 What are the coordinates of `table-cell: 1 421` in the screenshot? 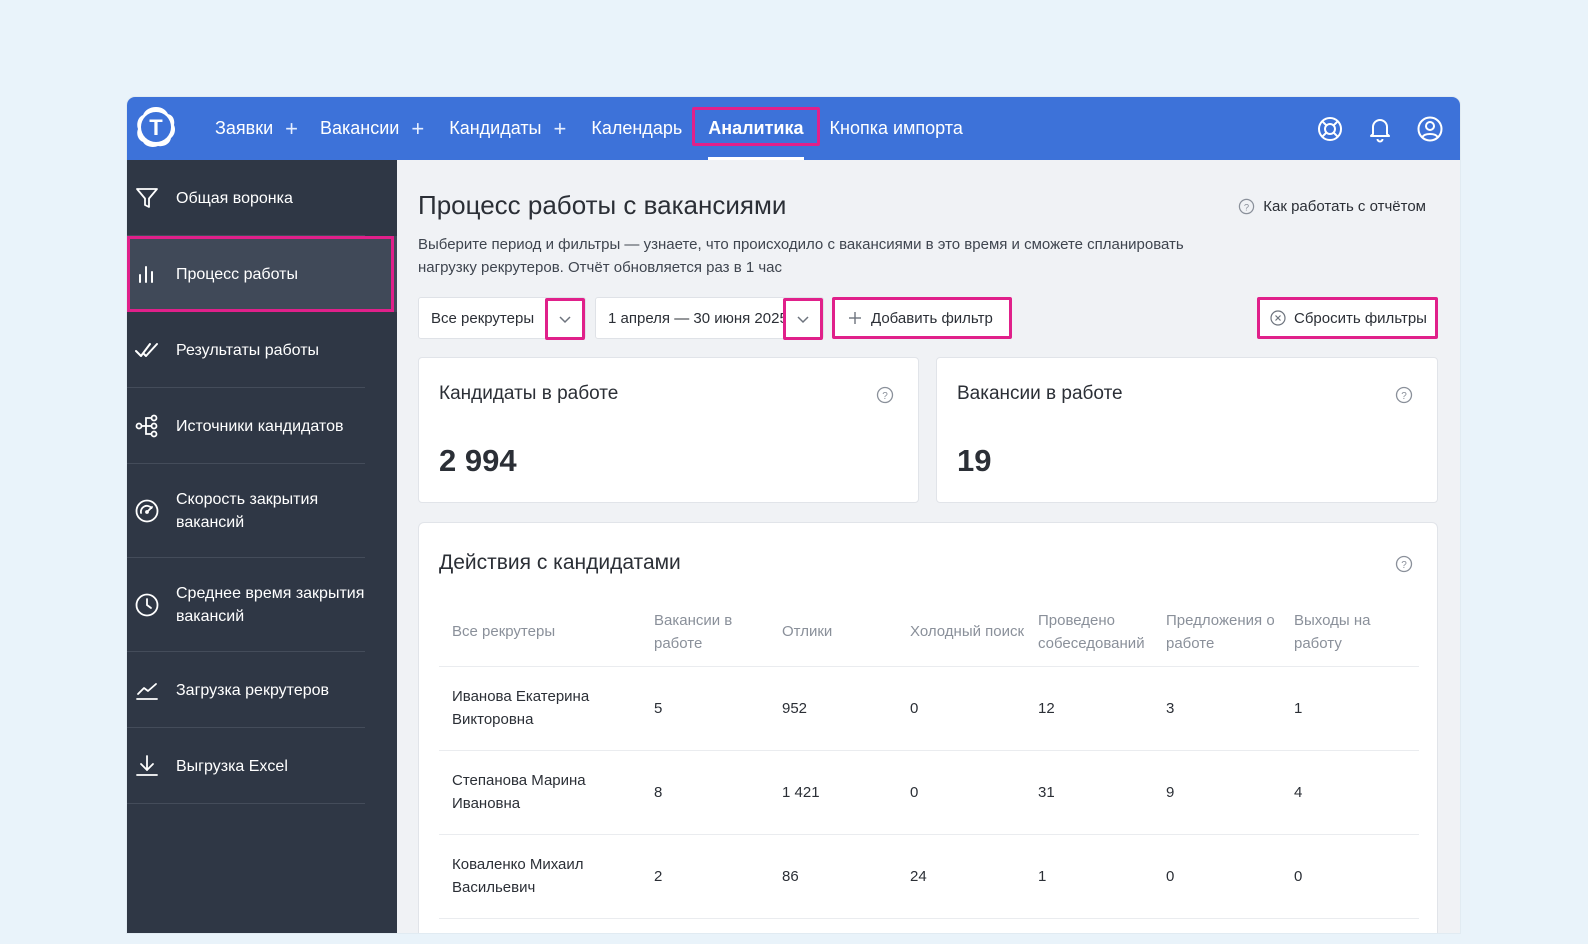 It's located at (833, 792).